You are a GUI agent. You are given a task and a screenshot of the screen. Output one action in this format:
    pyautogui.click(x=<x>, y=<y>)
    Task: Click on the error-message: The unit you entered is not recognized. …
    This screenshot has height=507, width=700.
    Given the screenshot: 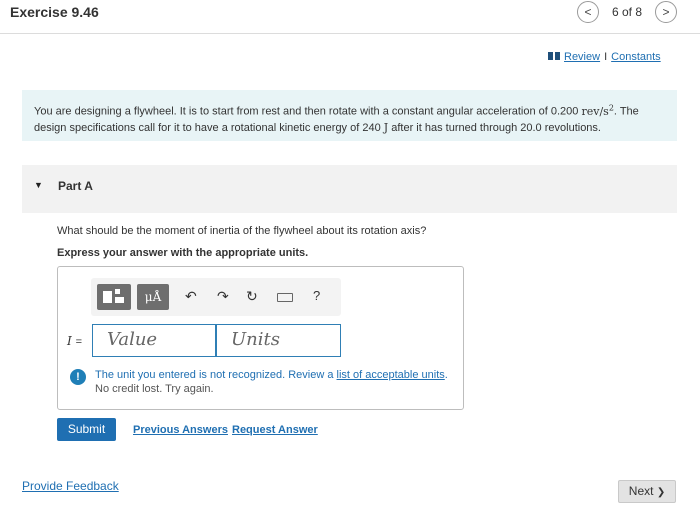 What is the action you would take?
    pyautogui.click(x=271, y=375)
    